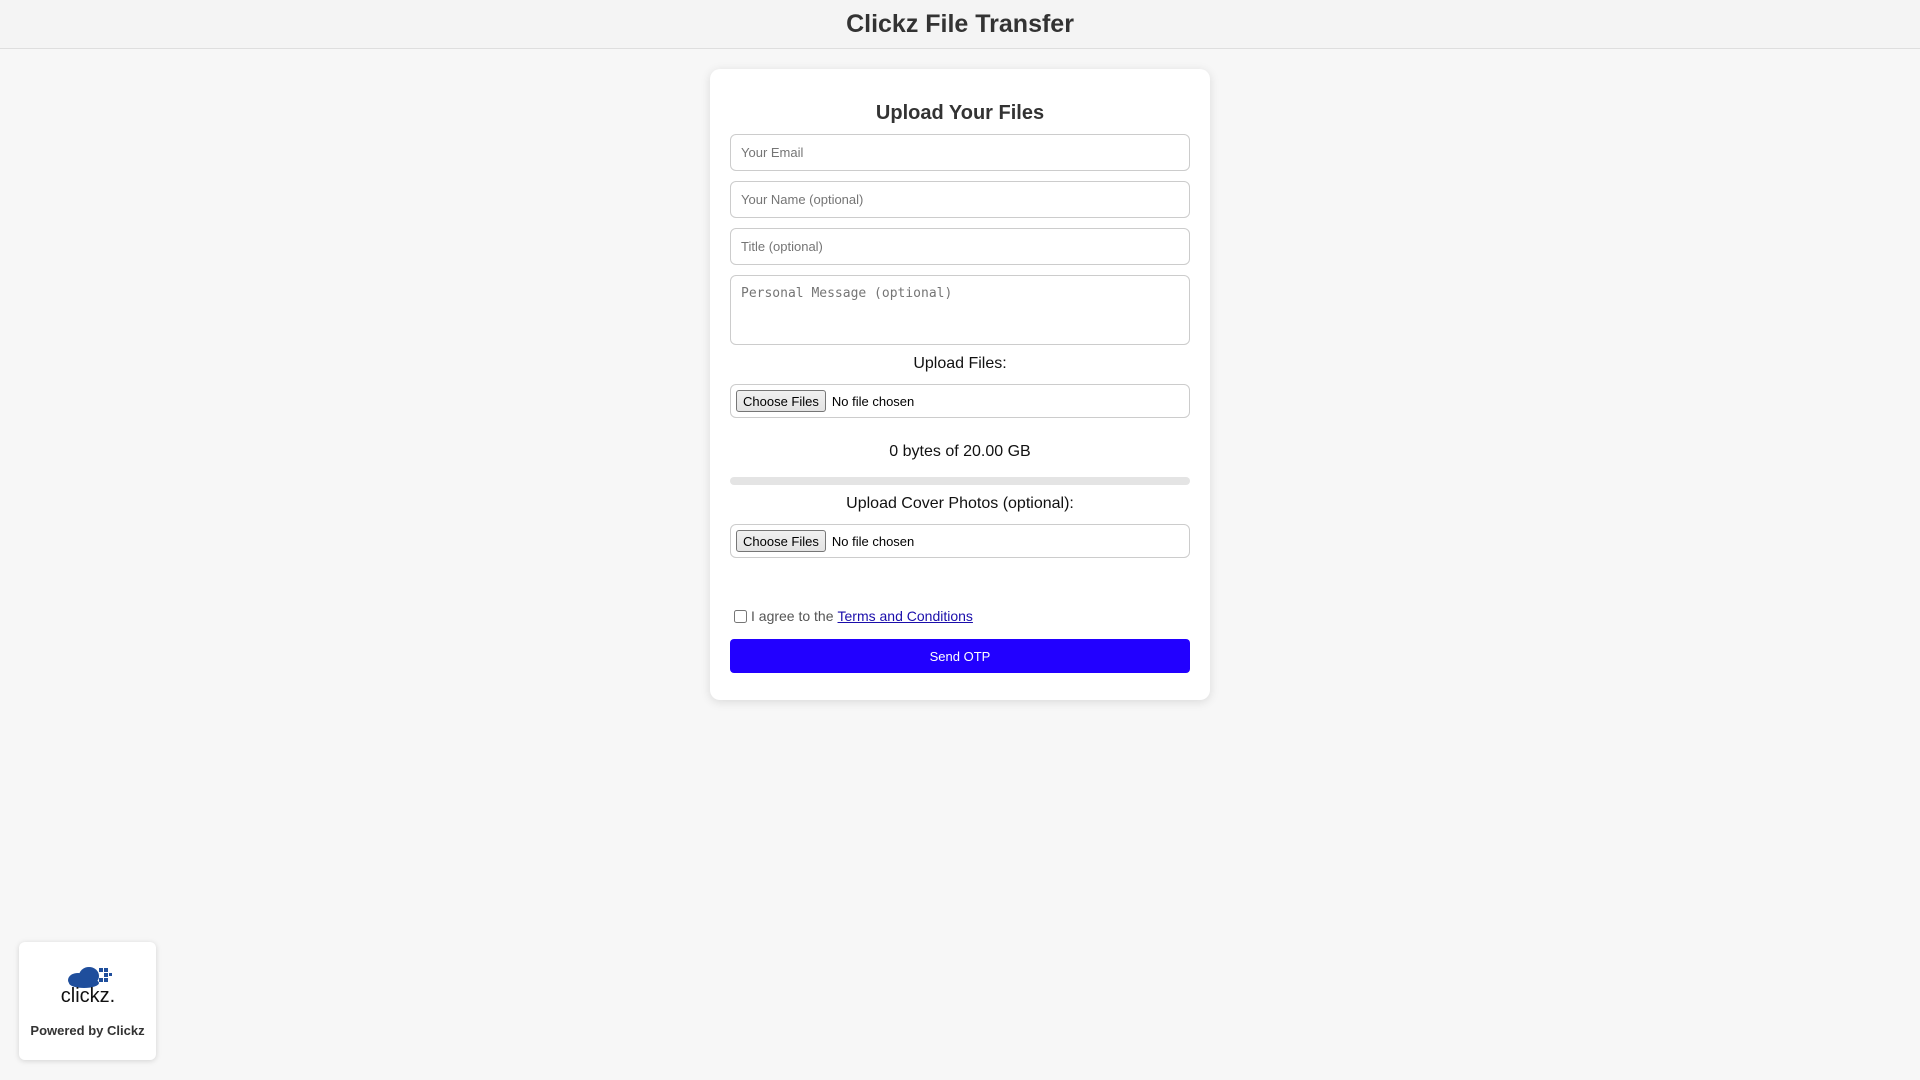  What do you see at coordinates (960, 310) in the screenshot?
I see `personal-message-textarea` at bounding box center [960, 310].